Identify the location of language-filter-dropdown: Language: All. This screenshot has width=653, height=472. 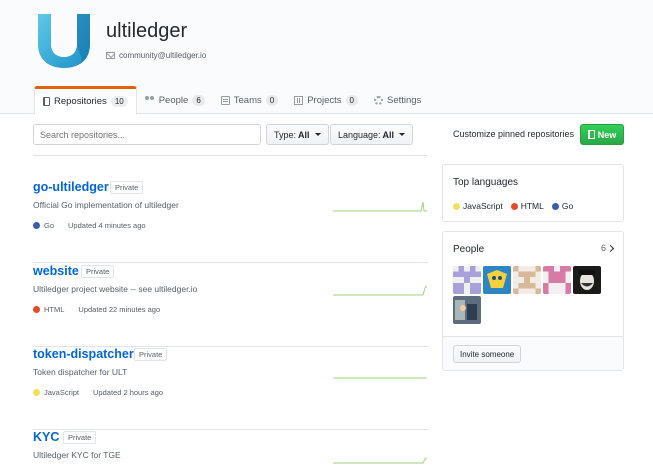
(372, 134).